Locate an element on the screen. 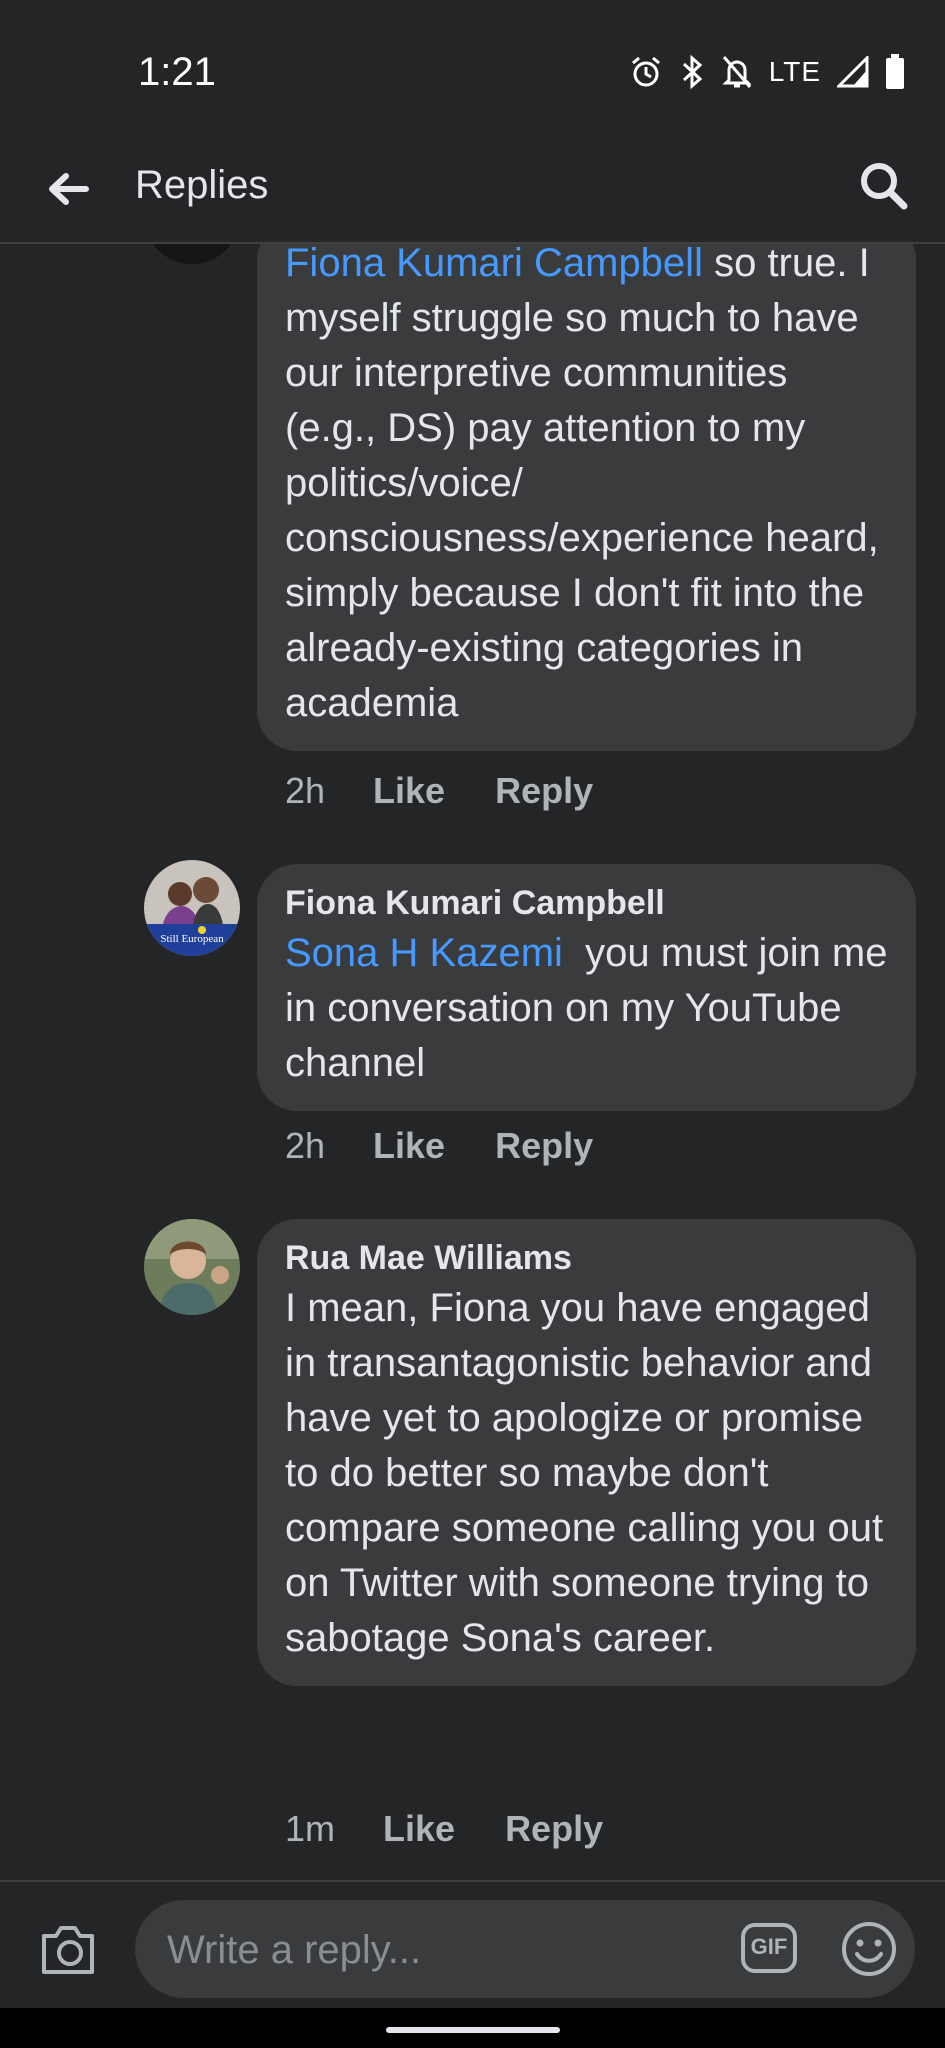  mention-link: Sona H Kazemi is located at coordinates (424, 953).